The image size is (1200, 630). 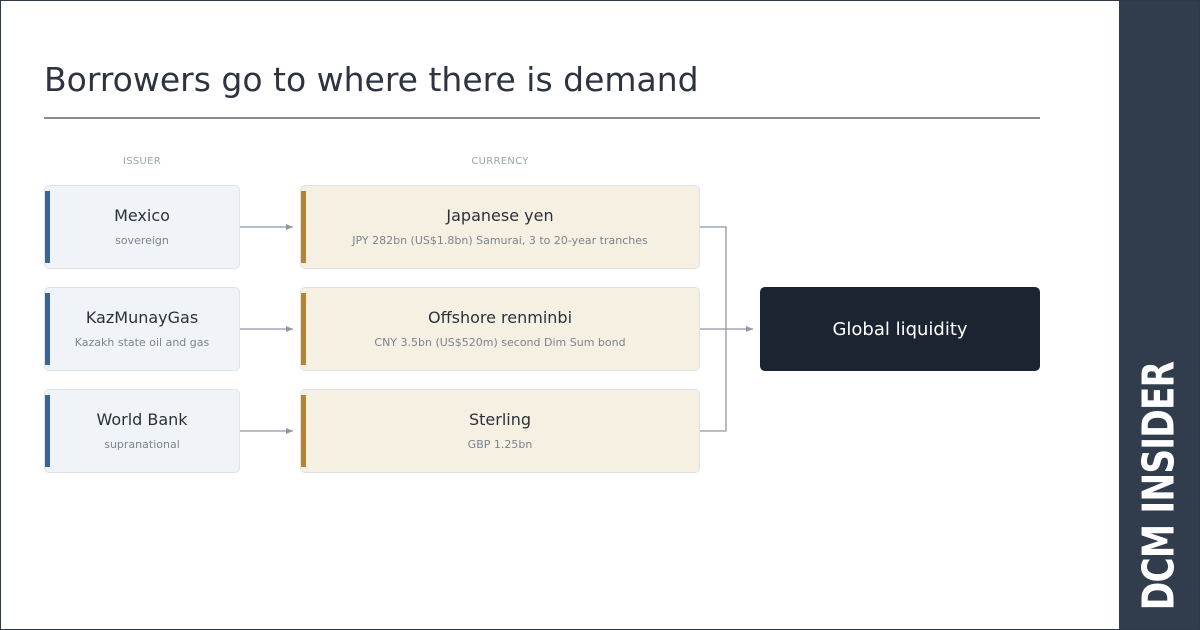 I want to click on brand-name: DCM INSIDER, so click(x=1159, y=486).